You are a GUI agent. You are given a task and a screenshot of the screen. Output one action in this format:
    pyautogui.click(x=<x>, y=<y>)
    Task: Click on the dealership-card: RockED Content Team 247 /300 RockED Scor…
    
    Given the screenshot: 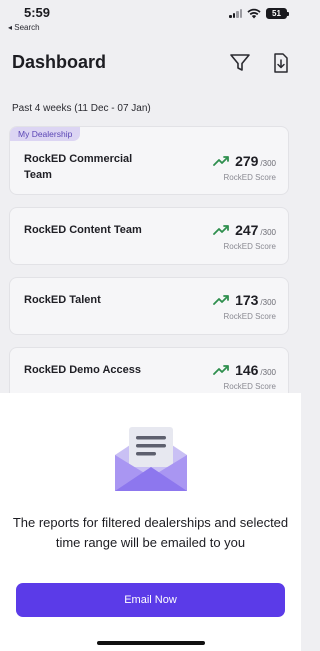 What is the action you would take?
    pyautogui.click(x=149, y=236)
    